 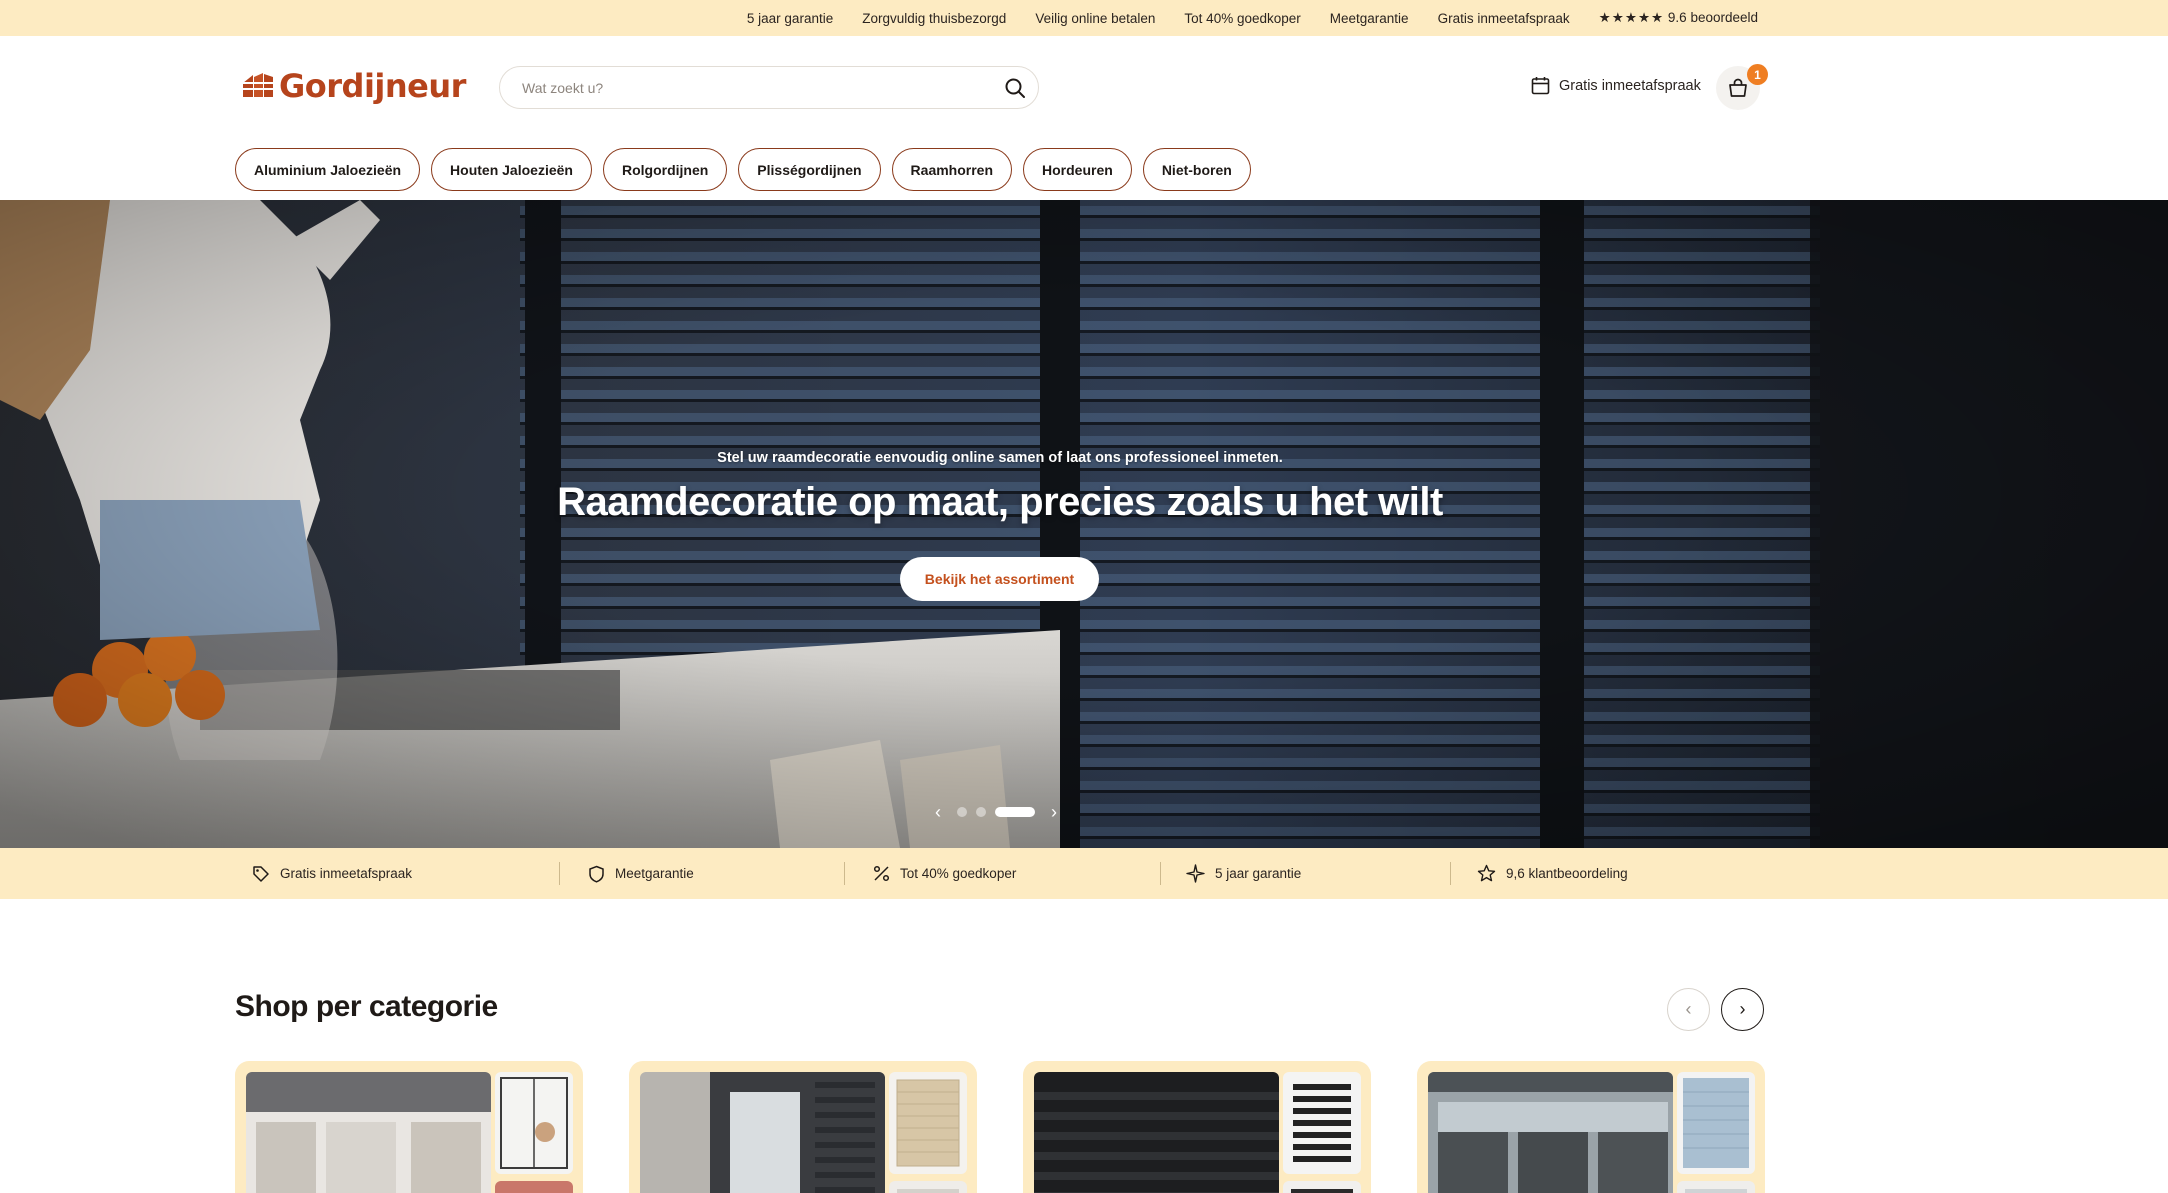 I want to click on usp-item: 9,6 klantbeoordeling, so click(x=1552, y=873).